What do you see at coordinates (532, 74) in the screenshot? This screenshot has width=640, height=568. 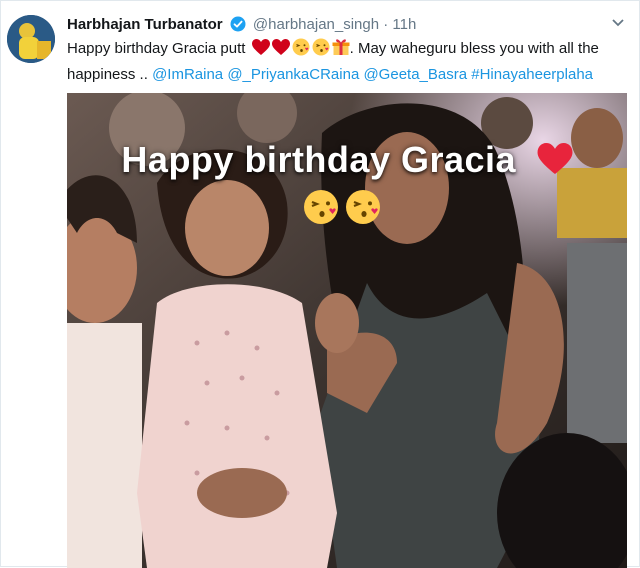 I see `hashtag-link: #Hinayaheerplaha` at bounding box center [532, 74].